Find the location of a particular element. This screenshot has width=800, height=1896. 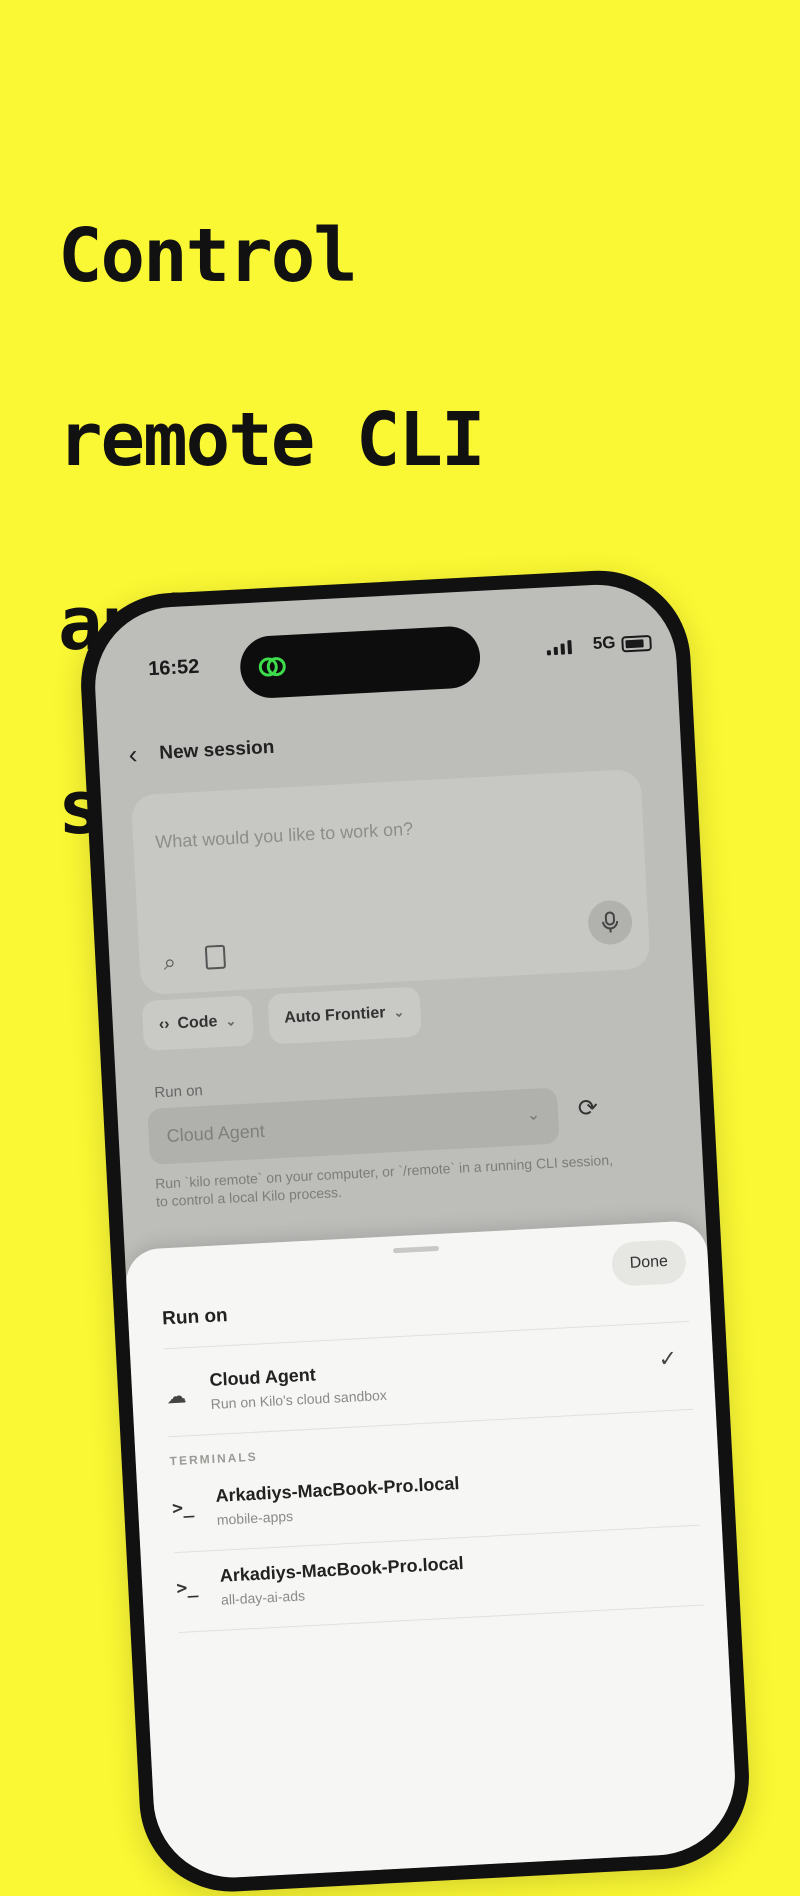

model-chip-label: Auto Frontier is located at coordinates (334, 1015).